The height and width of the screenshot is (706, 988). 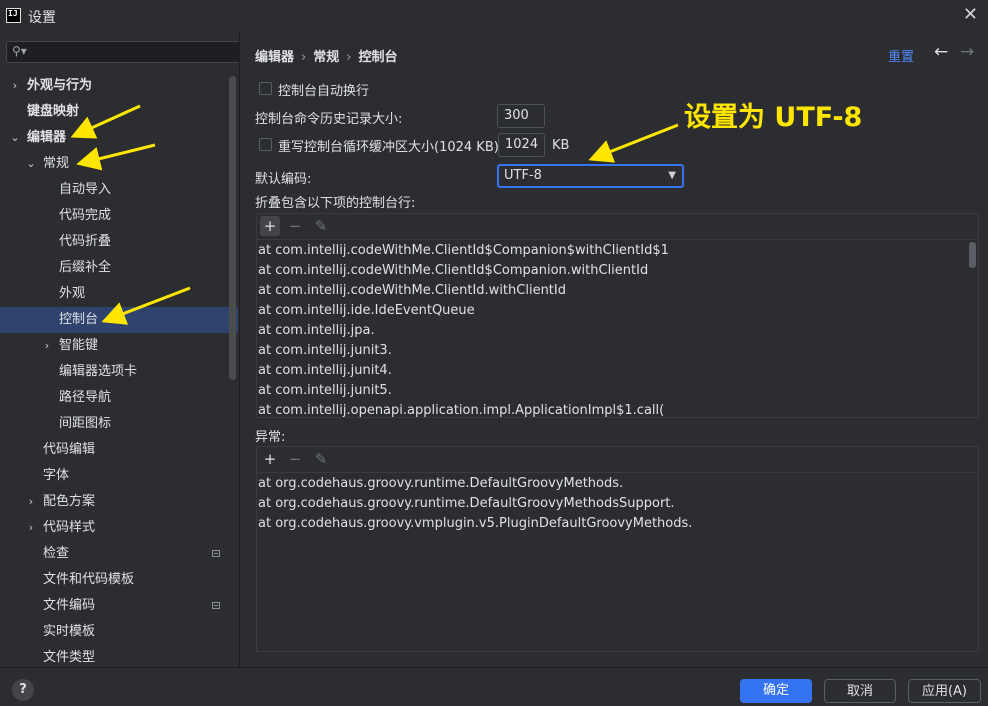 I want to click on cancel-button: 取消, so click(x=860, y=691).